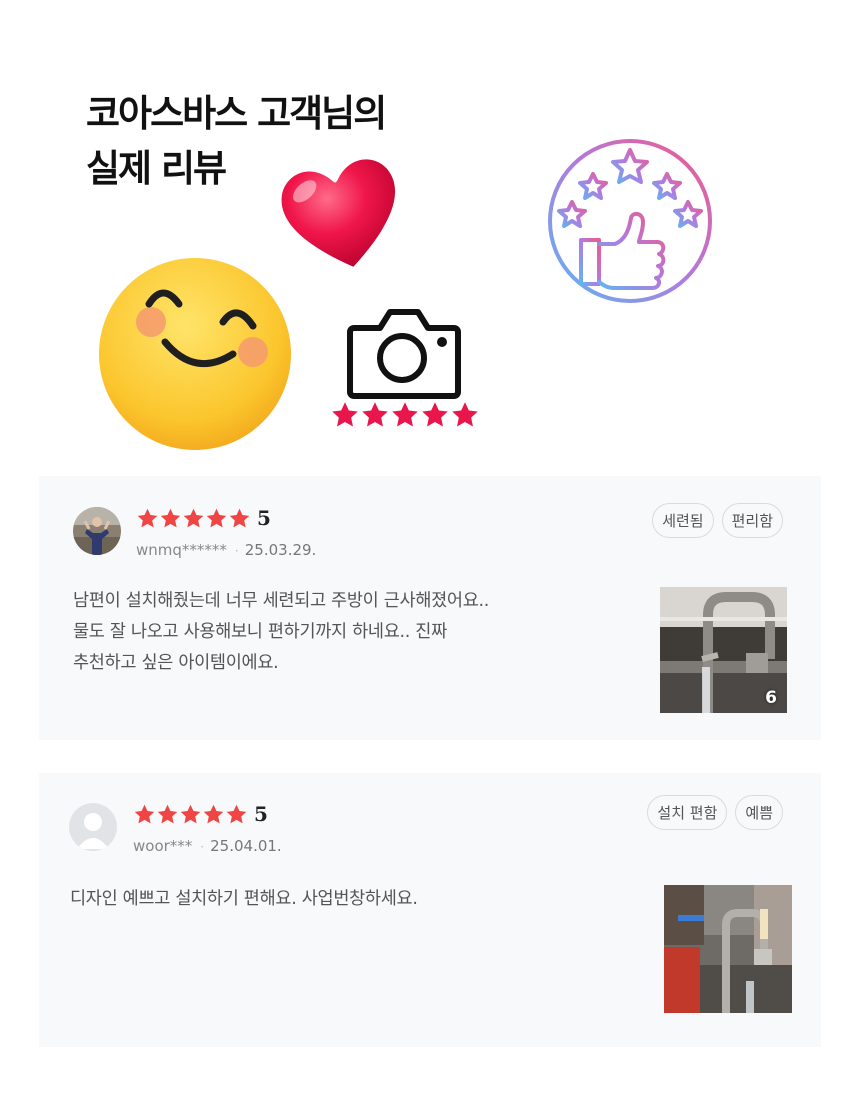  I want to click on default-user-icon, so click(93, 827).